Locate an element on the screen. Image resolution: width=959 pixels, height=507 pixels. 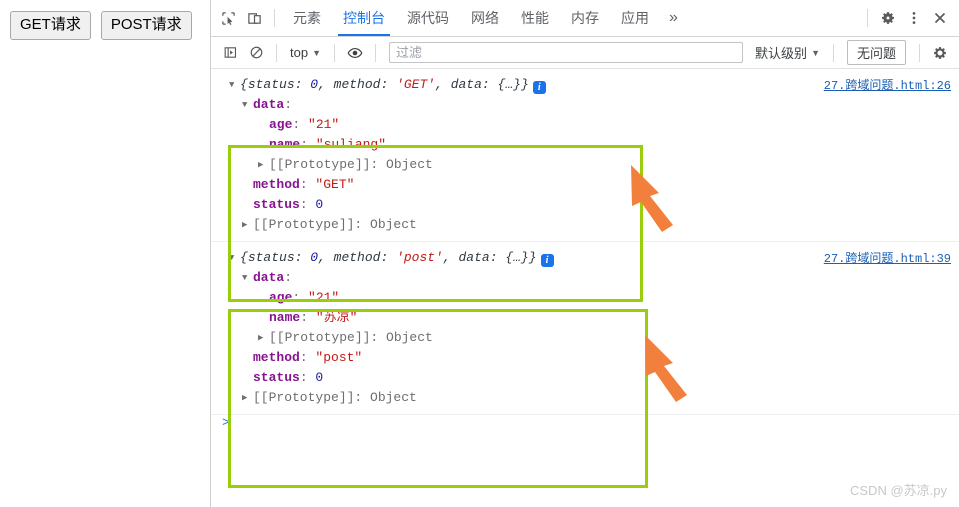
console-property-line: method: "GET" is located at coordinates (594, 185).